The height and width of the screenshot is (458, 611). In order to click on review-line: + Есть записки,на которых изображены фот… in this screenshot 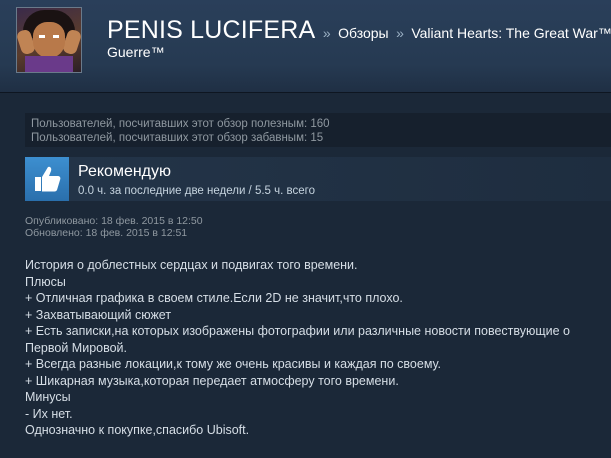, I will do `click(298, 331)`.